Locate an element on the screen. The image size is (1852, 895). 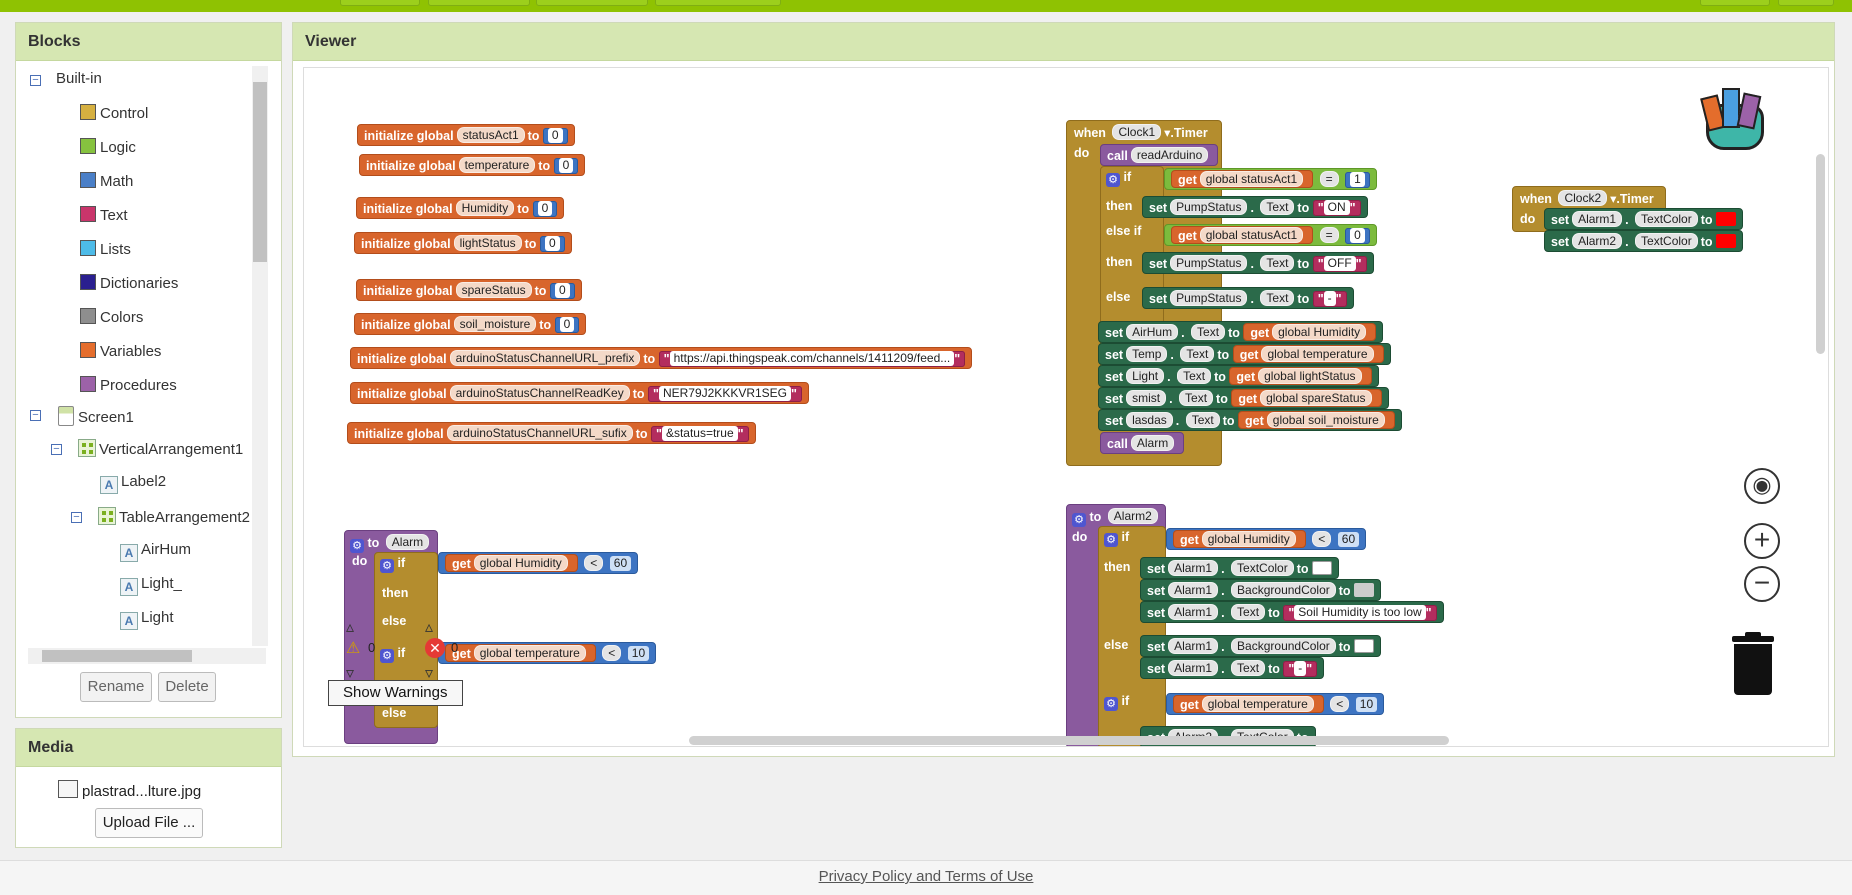
category-math: Math is located at coordinates (106, 181).